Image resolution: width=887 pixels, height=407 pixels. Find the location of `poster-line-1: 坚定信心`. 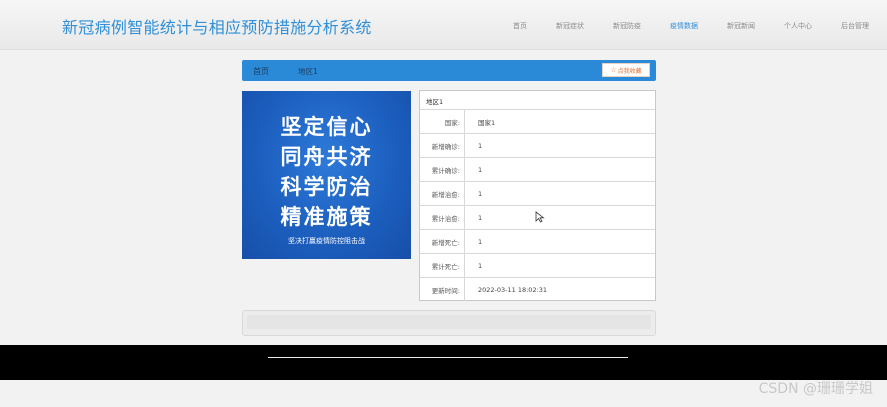

poster-line-1: 坚定信心 is located at coordinates (326, 127).